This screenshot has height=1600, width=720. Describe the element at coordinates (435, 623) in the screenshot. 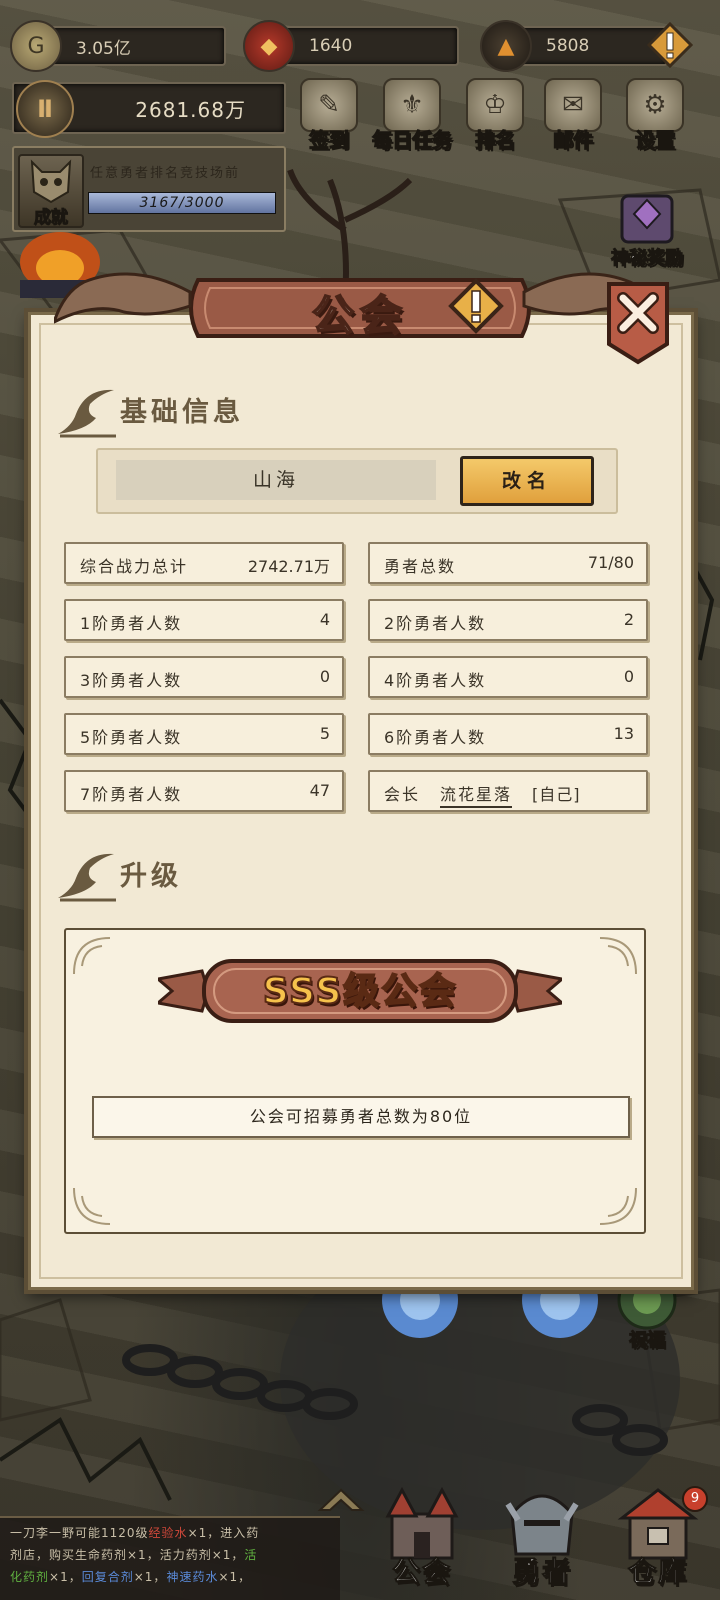

I see `stat-label: 2阶勇者人数` at that location.